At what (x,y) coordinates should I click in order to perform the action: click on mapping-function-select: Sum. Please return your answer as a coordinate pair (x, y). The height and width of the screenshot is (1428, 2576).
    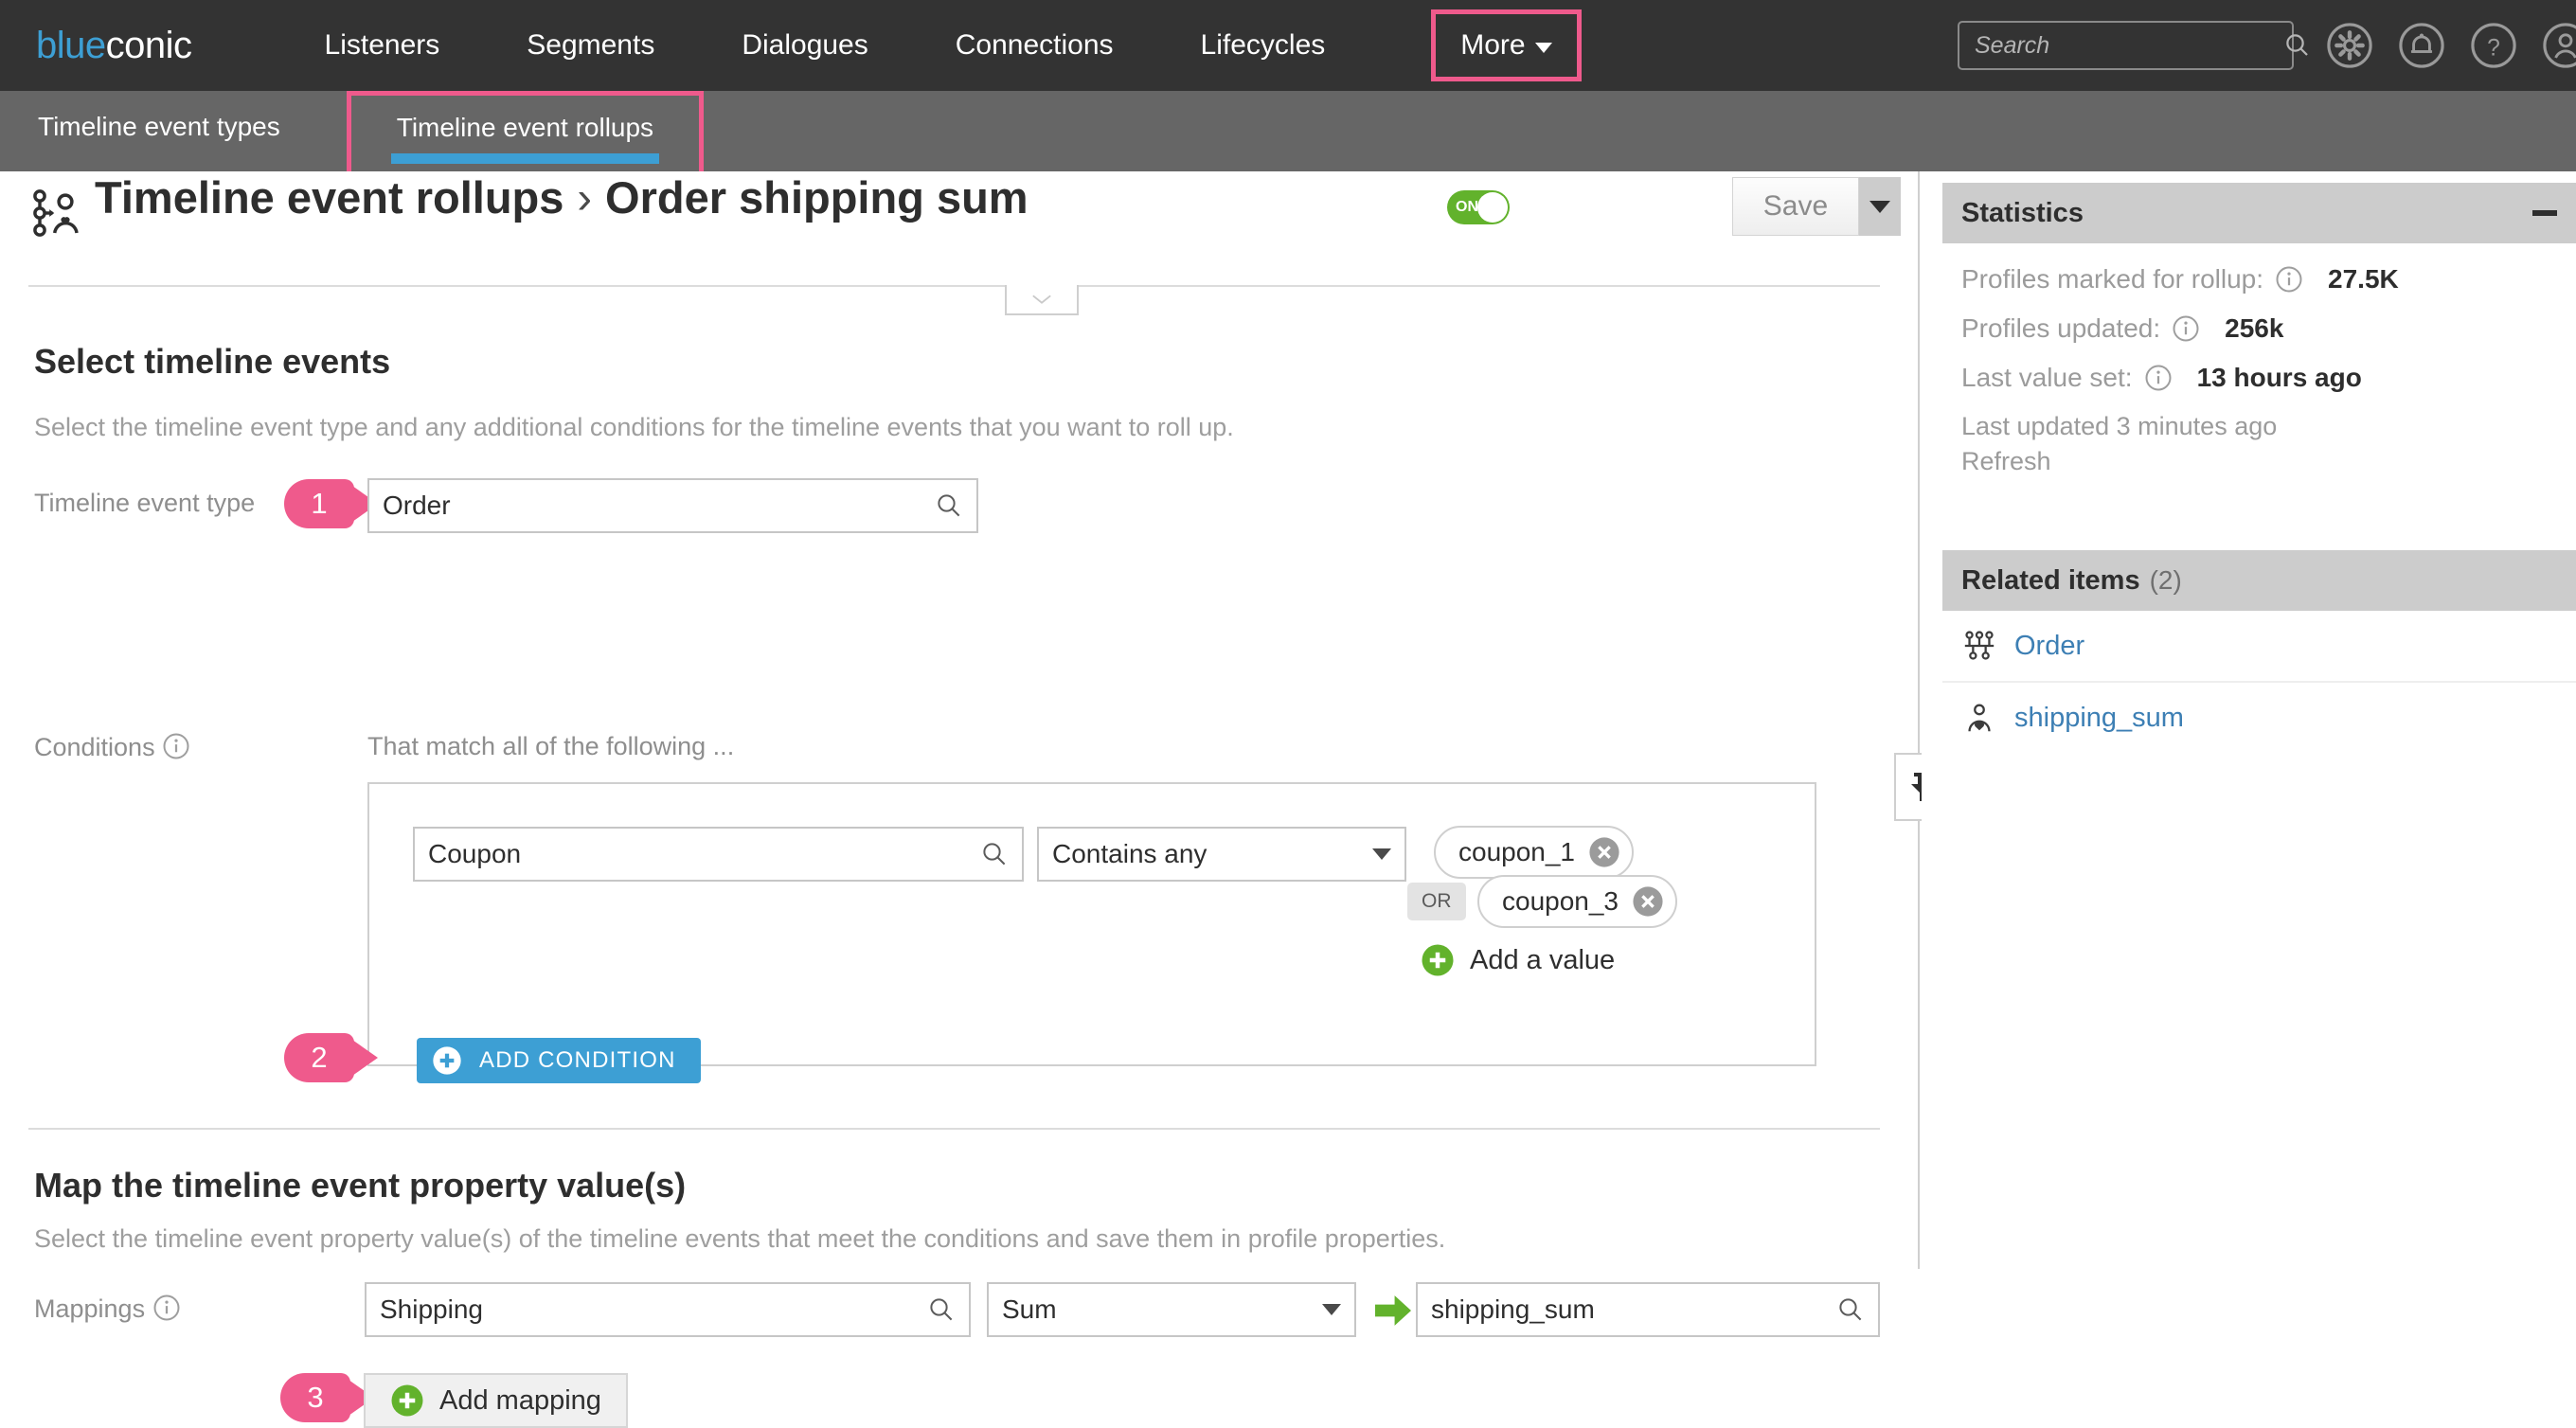
    Looking at the image, I should click on (1171, 1309).